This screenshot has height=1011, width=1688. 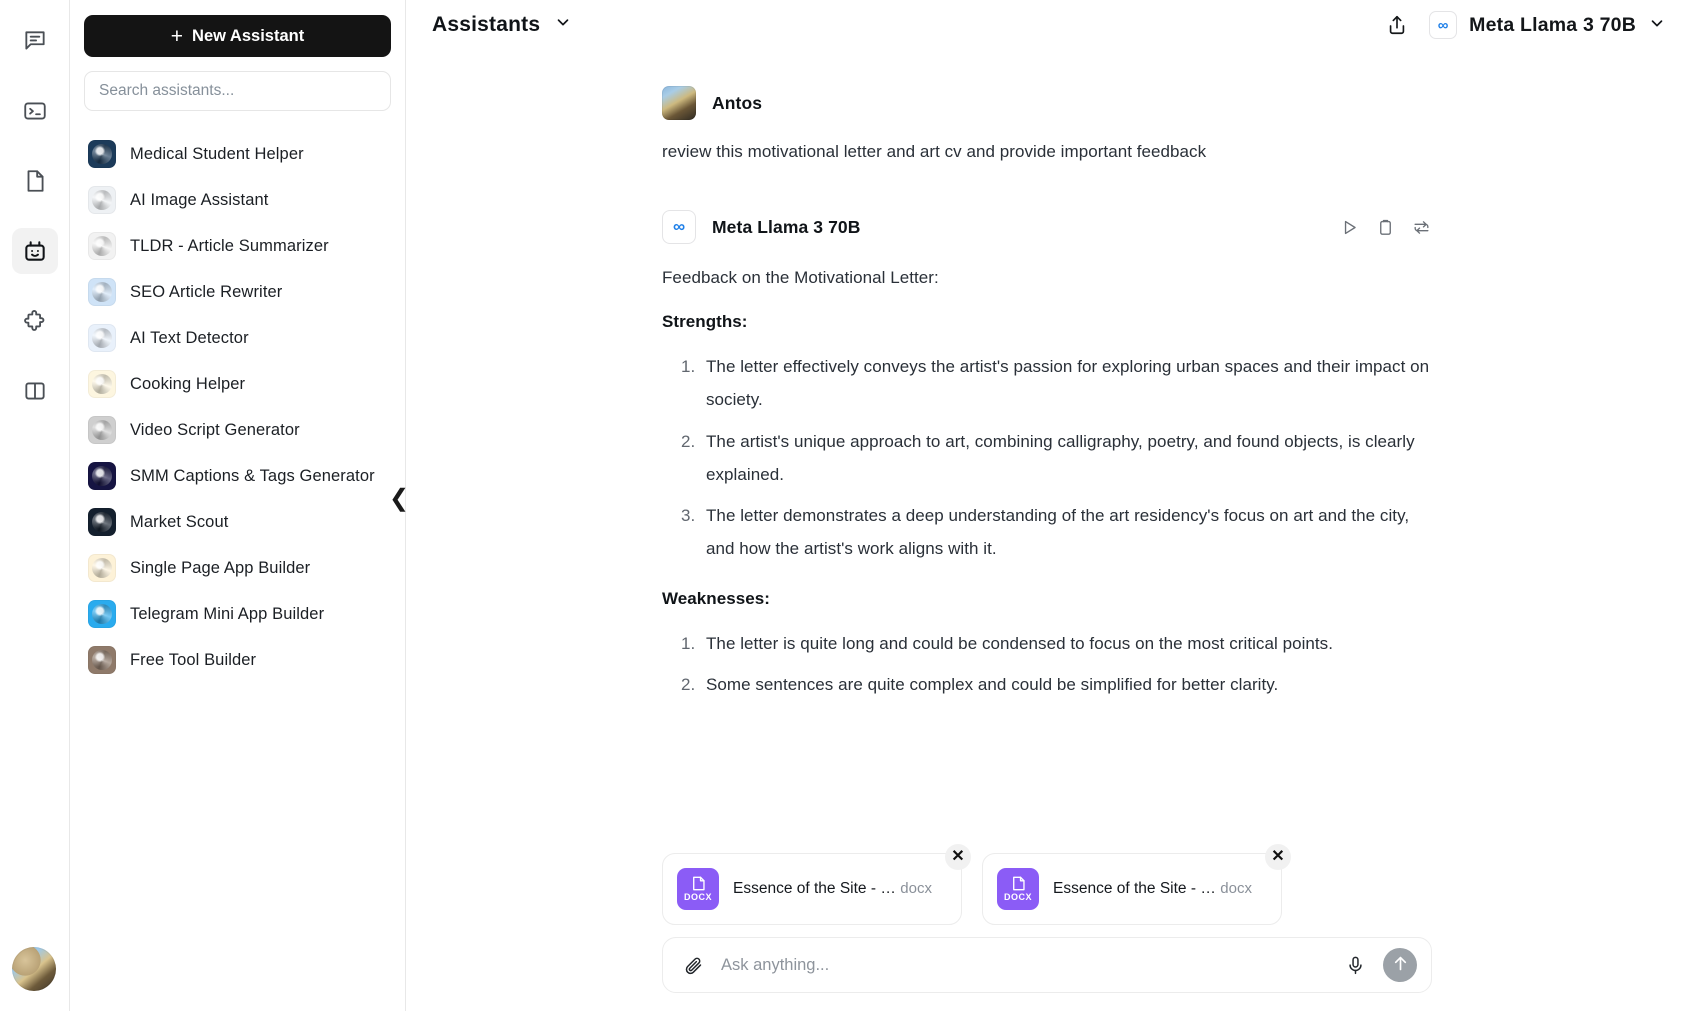 I want to click on sidebar-item-ai-text-detector: AI Text Detector, so click(x=237, y=338).